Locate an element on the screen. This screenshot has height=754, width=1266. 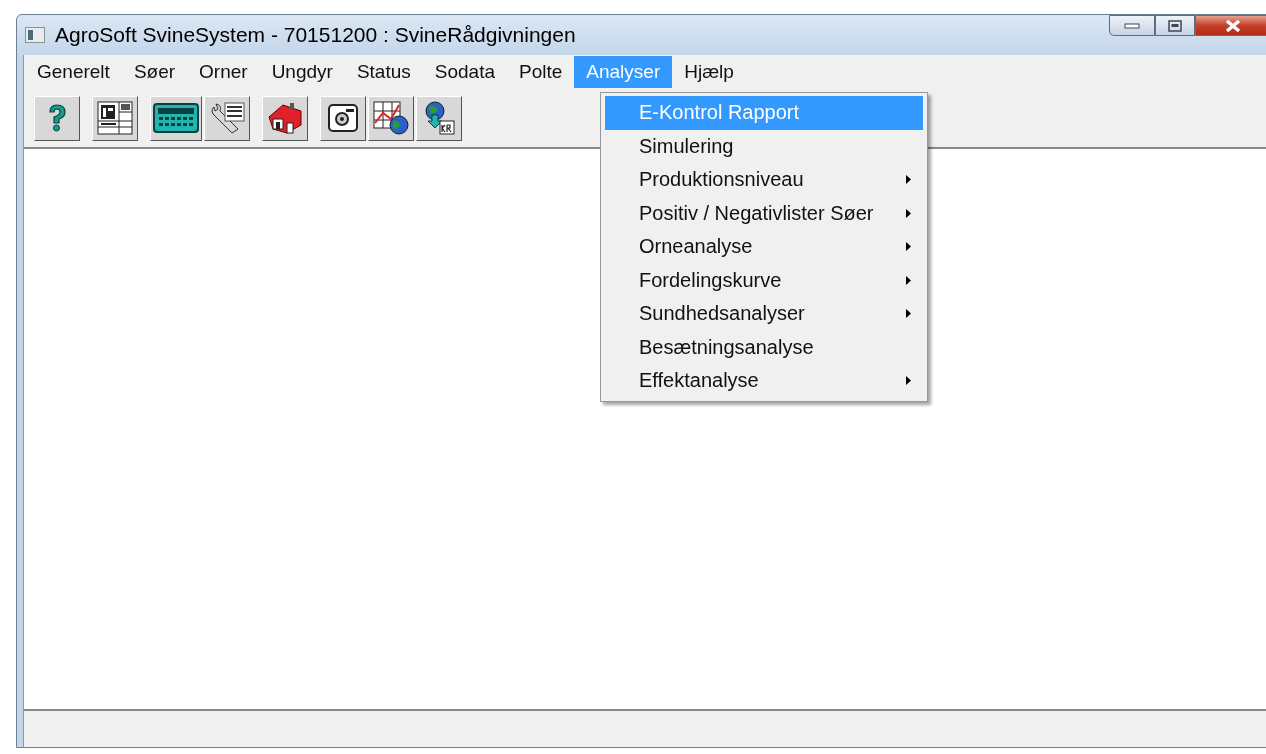
menu-option: Sundhedsanalyser is located at coordinates (764, 314).